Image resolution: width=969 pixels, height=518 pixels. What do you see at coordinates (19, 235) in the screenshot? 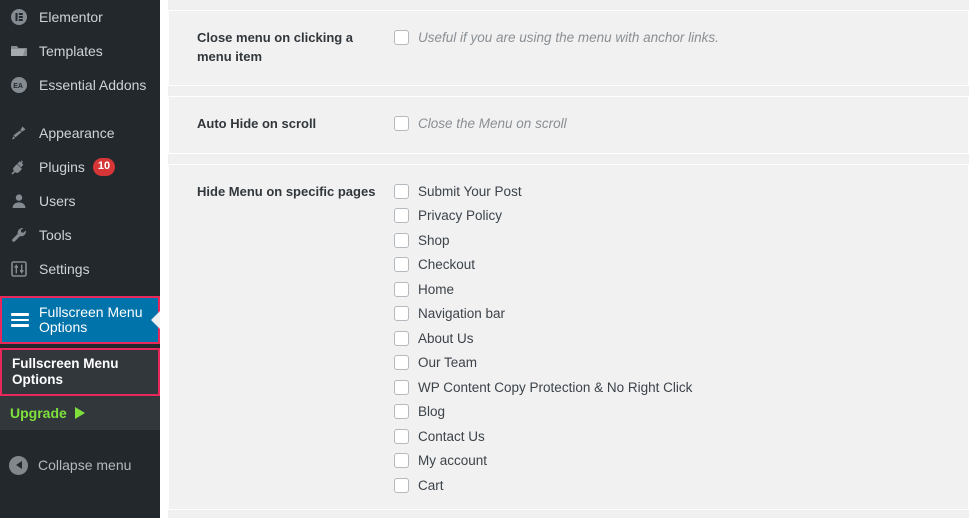
I see `wrench-icon` at bounding box center [19, 235].